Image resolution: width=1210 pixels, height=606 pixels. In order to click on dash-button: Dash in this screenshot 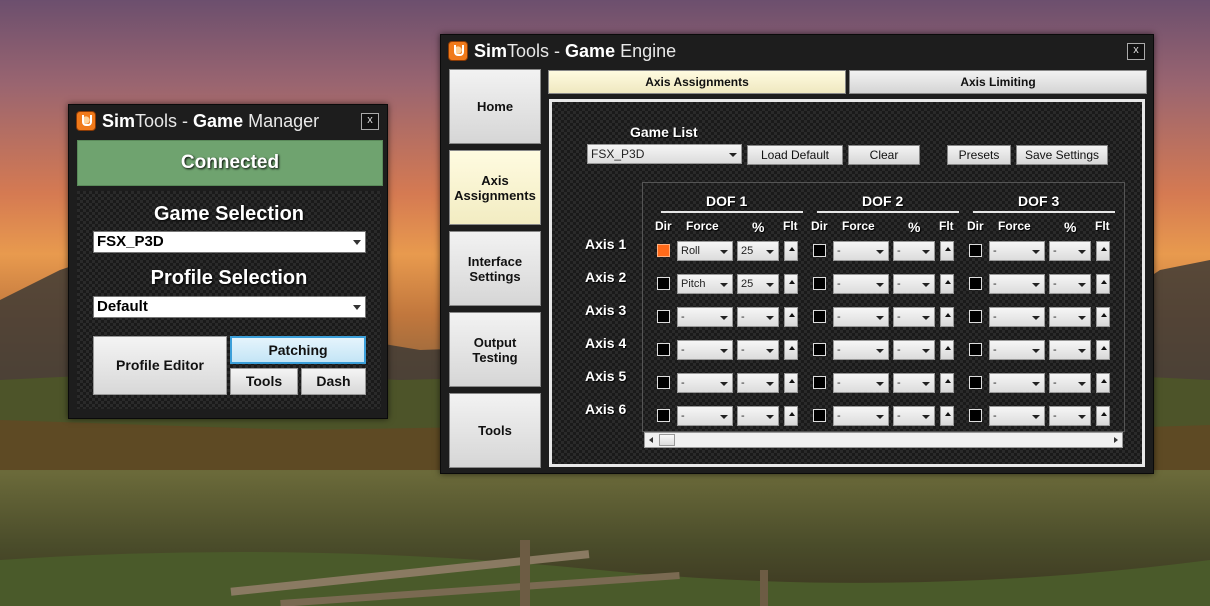, I will do `click(333, 381)`.